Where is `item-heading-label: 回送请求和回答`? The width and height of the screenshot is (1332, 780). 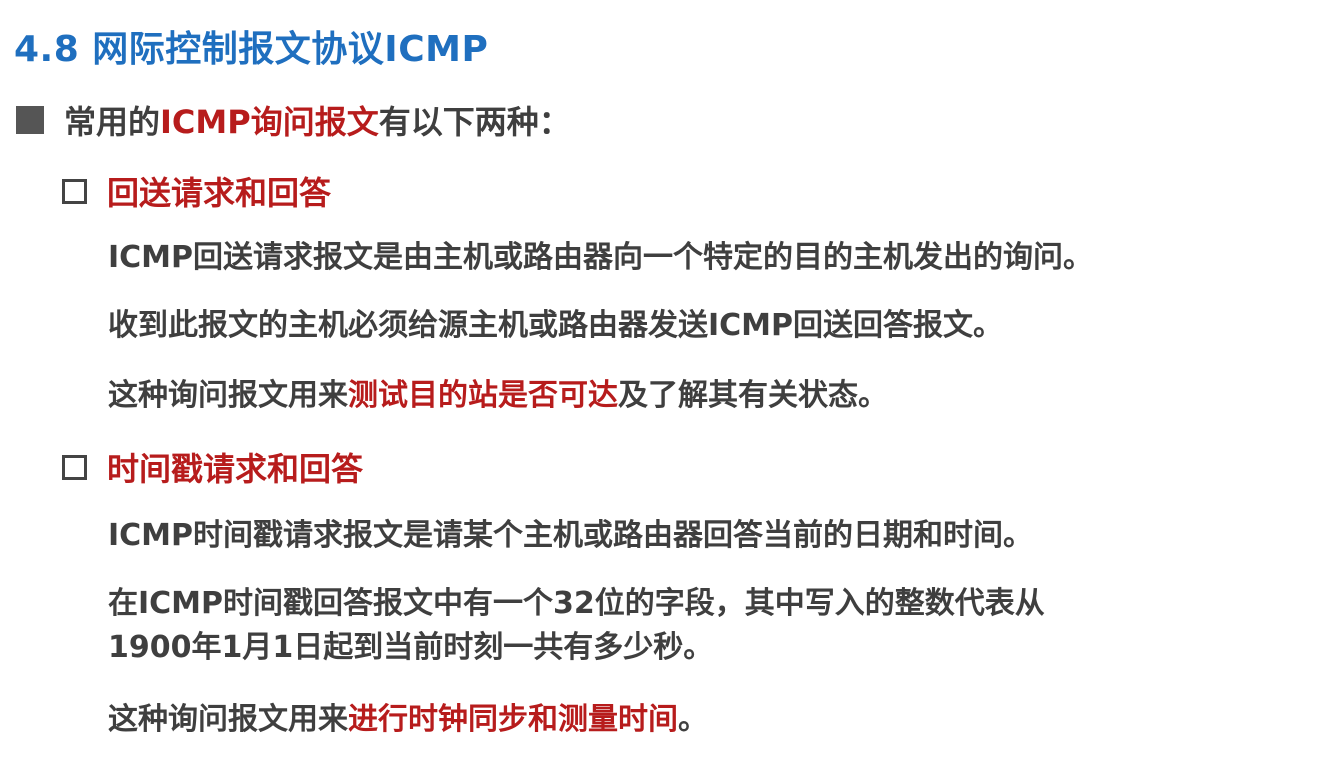
item-heading-label: 回送请求和回答 is located at coordinates (219, 193).